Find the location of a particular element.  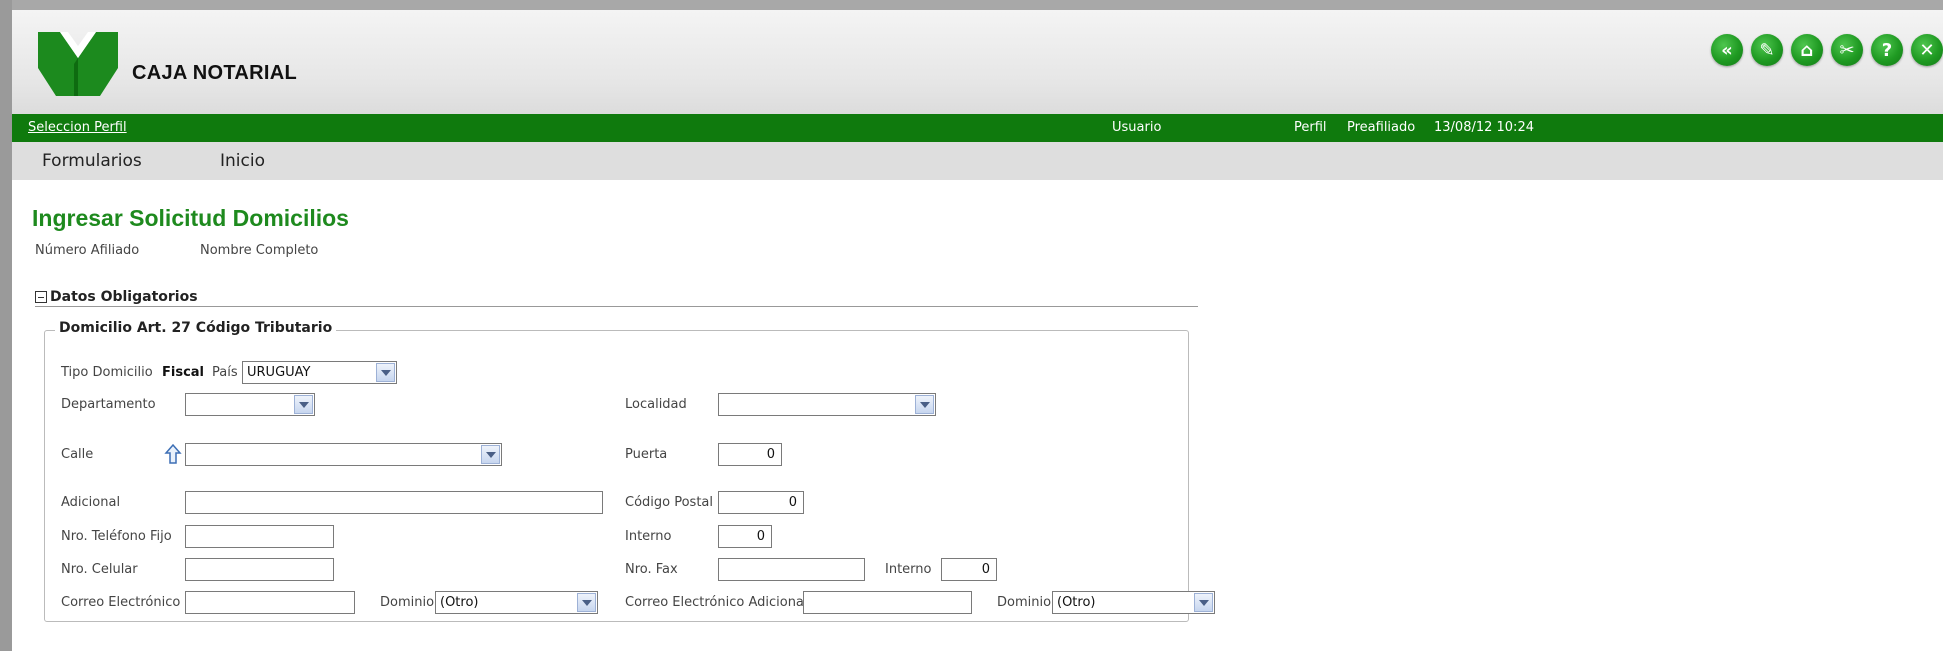

window-frame-top is located at coordinates (971, 5).